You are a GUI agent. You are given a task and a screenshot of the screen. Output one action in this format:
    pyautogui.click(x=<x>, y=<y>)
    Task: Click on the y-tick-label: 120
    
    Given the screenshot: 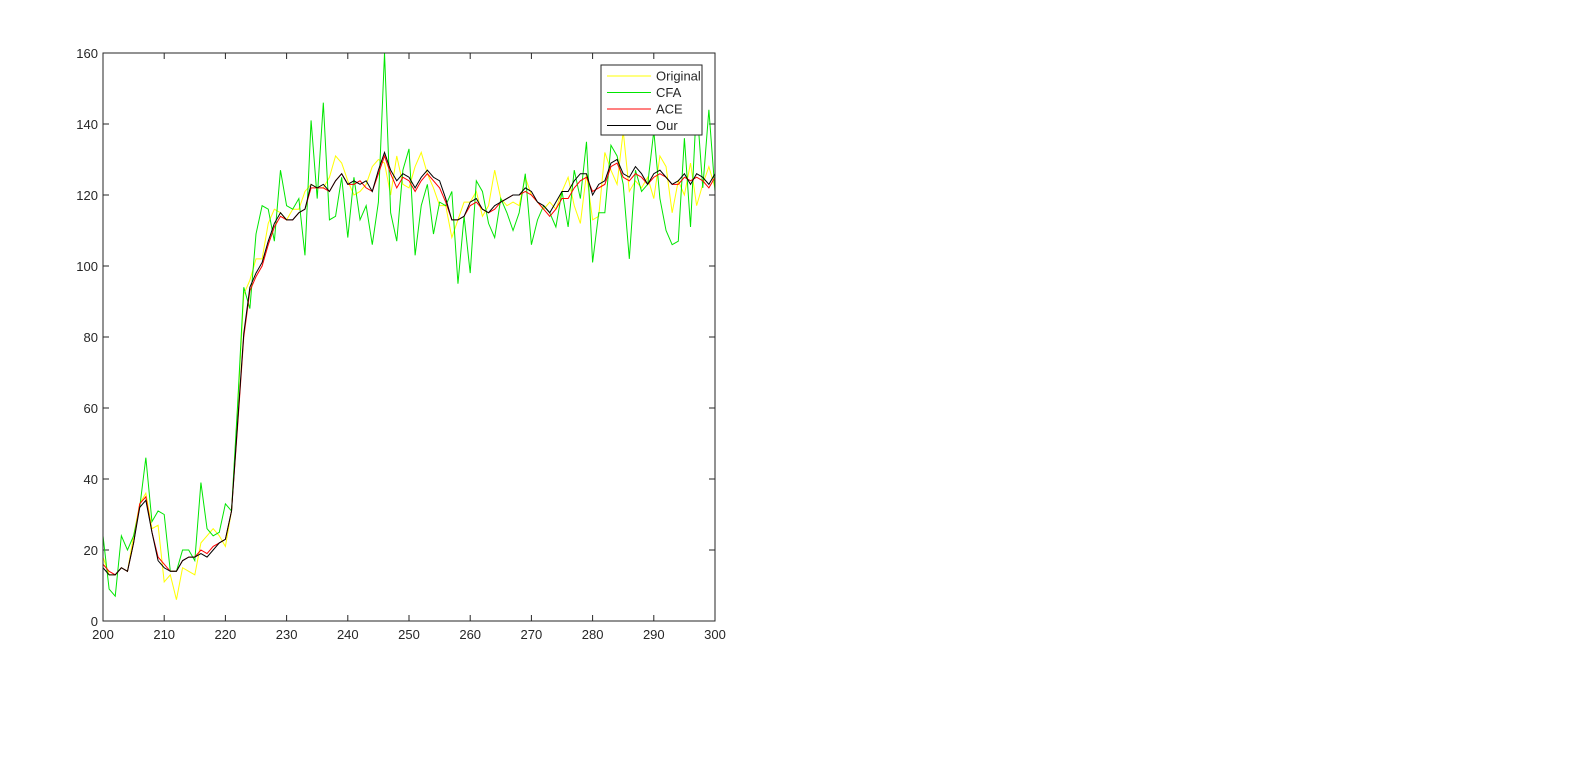 What is the action you would take?
    pyautogui.click(x=87, y=195)
    